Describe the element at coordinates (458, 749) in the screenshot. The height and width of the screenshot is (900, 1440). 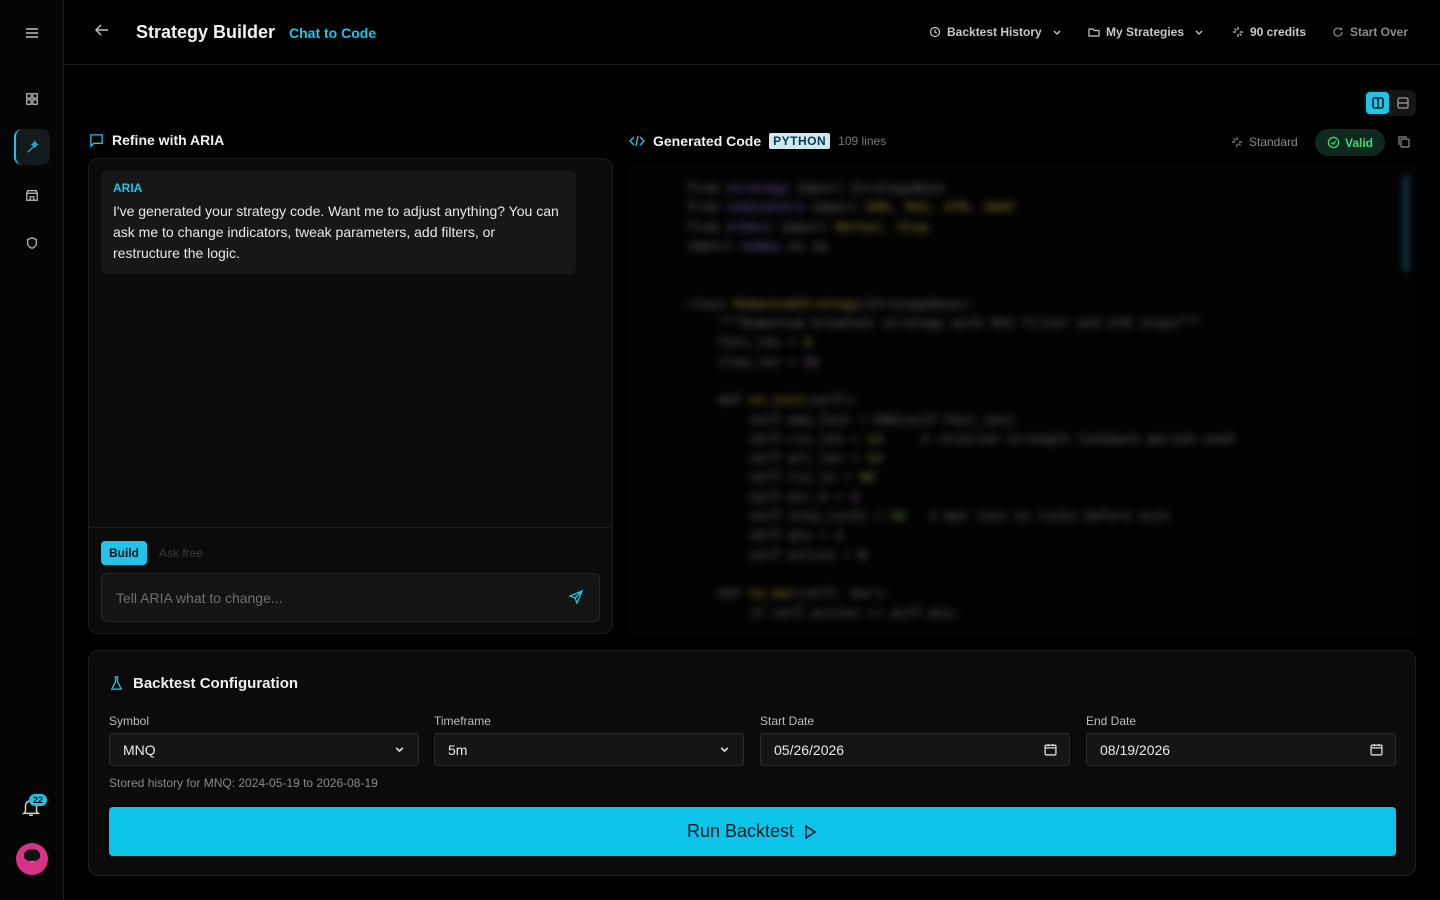
I see `timeframe-value: 5m` at that location.